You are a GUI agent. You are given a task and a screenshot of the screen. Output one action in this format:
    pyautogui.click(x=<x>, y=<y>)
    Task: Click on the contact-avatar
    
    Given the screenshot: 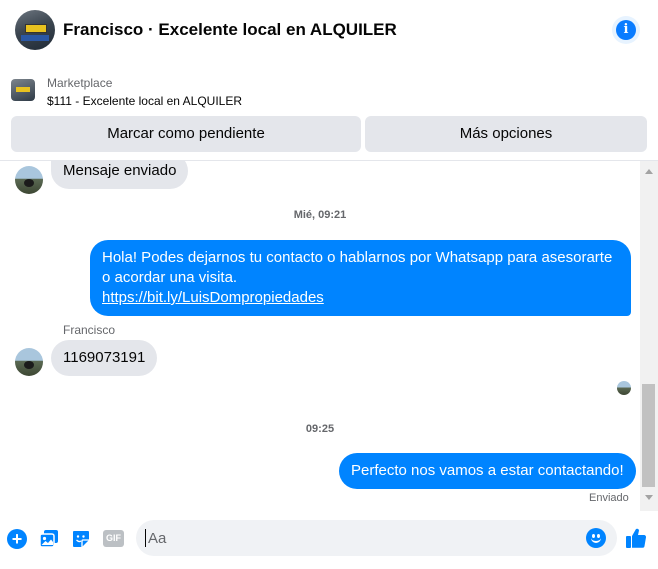 What is the action you would take?
    pyautogui.click(x=35, y=30)
    